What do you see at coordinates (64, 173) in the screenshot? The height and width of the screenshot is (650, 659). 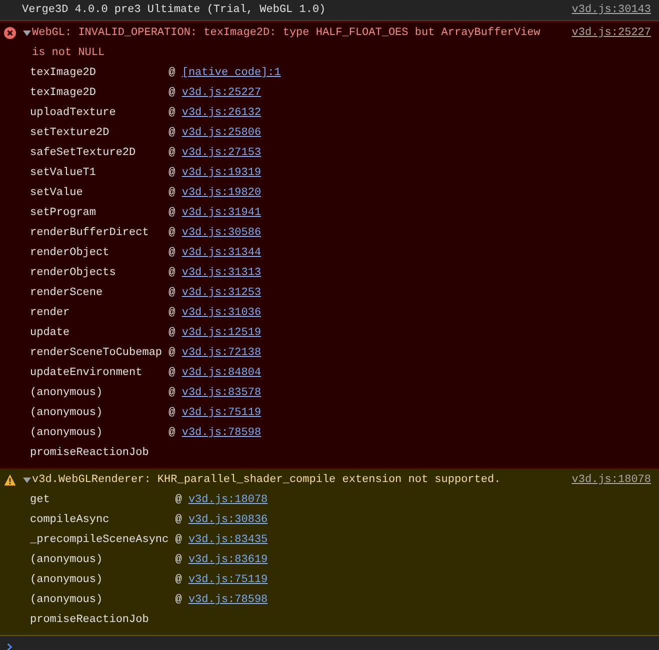 I see `function-name: setValueT1` at bounding box center [64, 173].